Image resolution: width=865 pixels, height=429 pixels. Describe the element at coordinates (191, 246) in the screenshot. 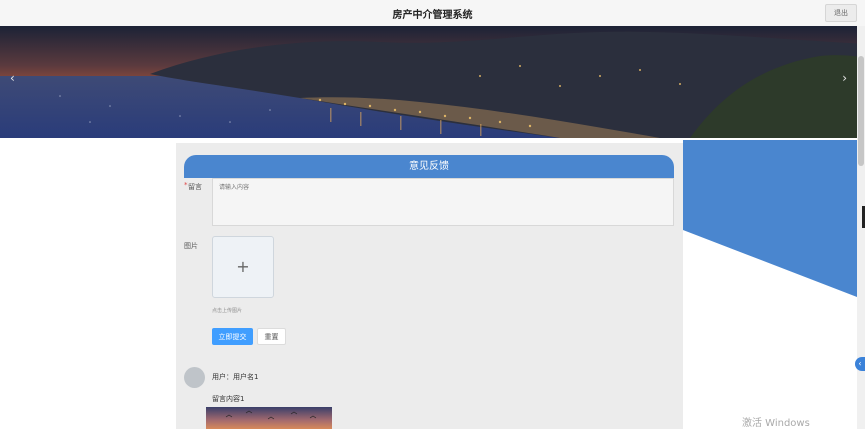

I see `image-label: 图片` at that location.